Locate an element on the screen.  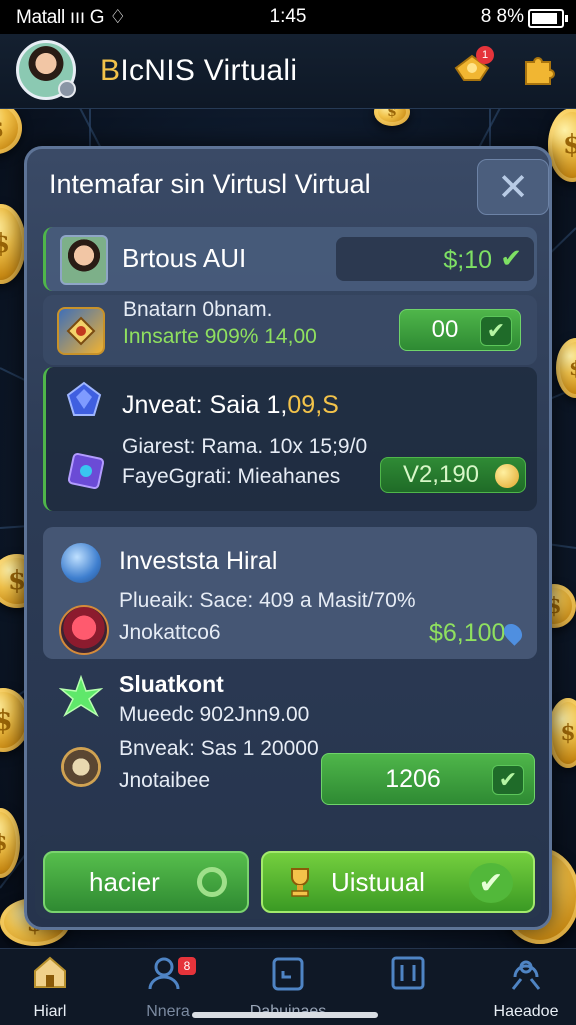
investsta-hiral-line-1: Plueaik: Sace: 409 a Masit/70% is located at coordinates (267, 600).